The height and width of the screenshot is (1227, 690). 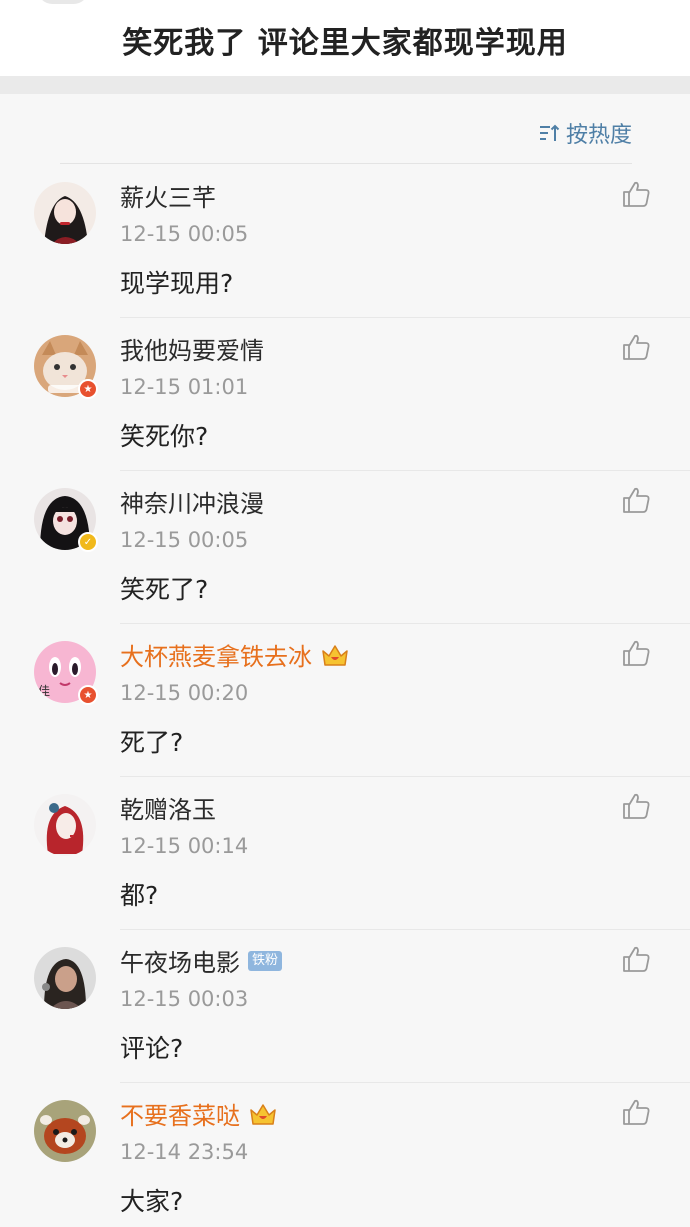 I want to click on comment-text: 笑死了?, so click(x=164, y=589).